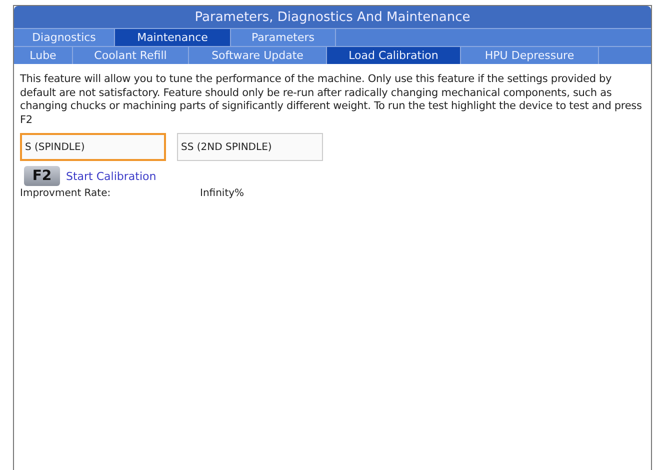  Describe the element at coordinates (42, 176) in the screenshot. I see `f2-key: F2` at that location.